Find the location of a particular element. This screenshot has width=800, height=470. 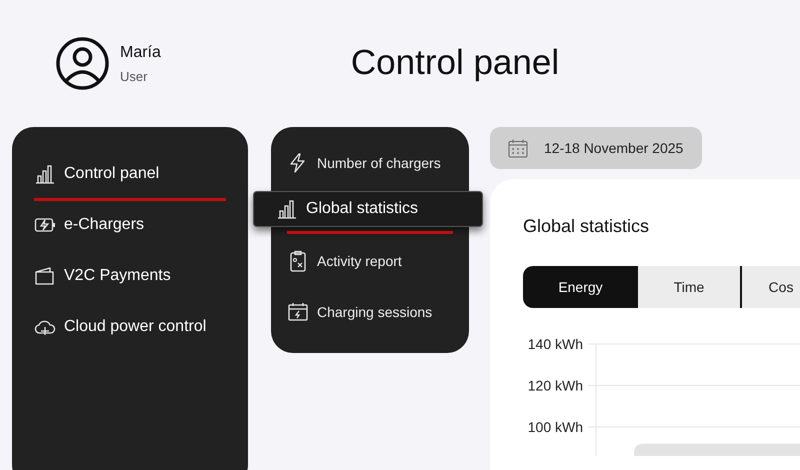

user-avatar-icon is located at coordinates (82, 63).